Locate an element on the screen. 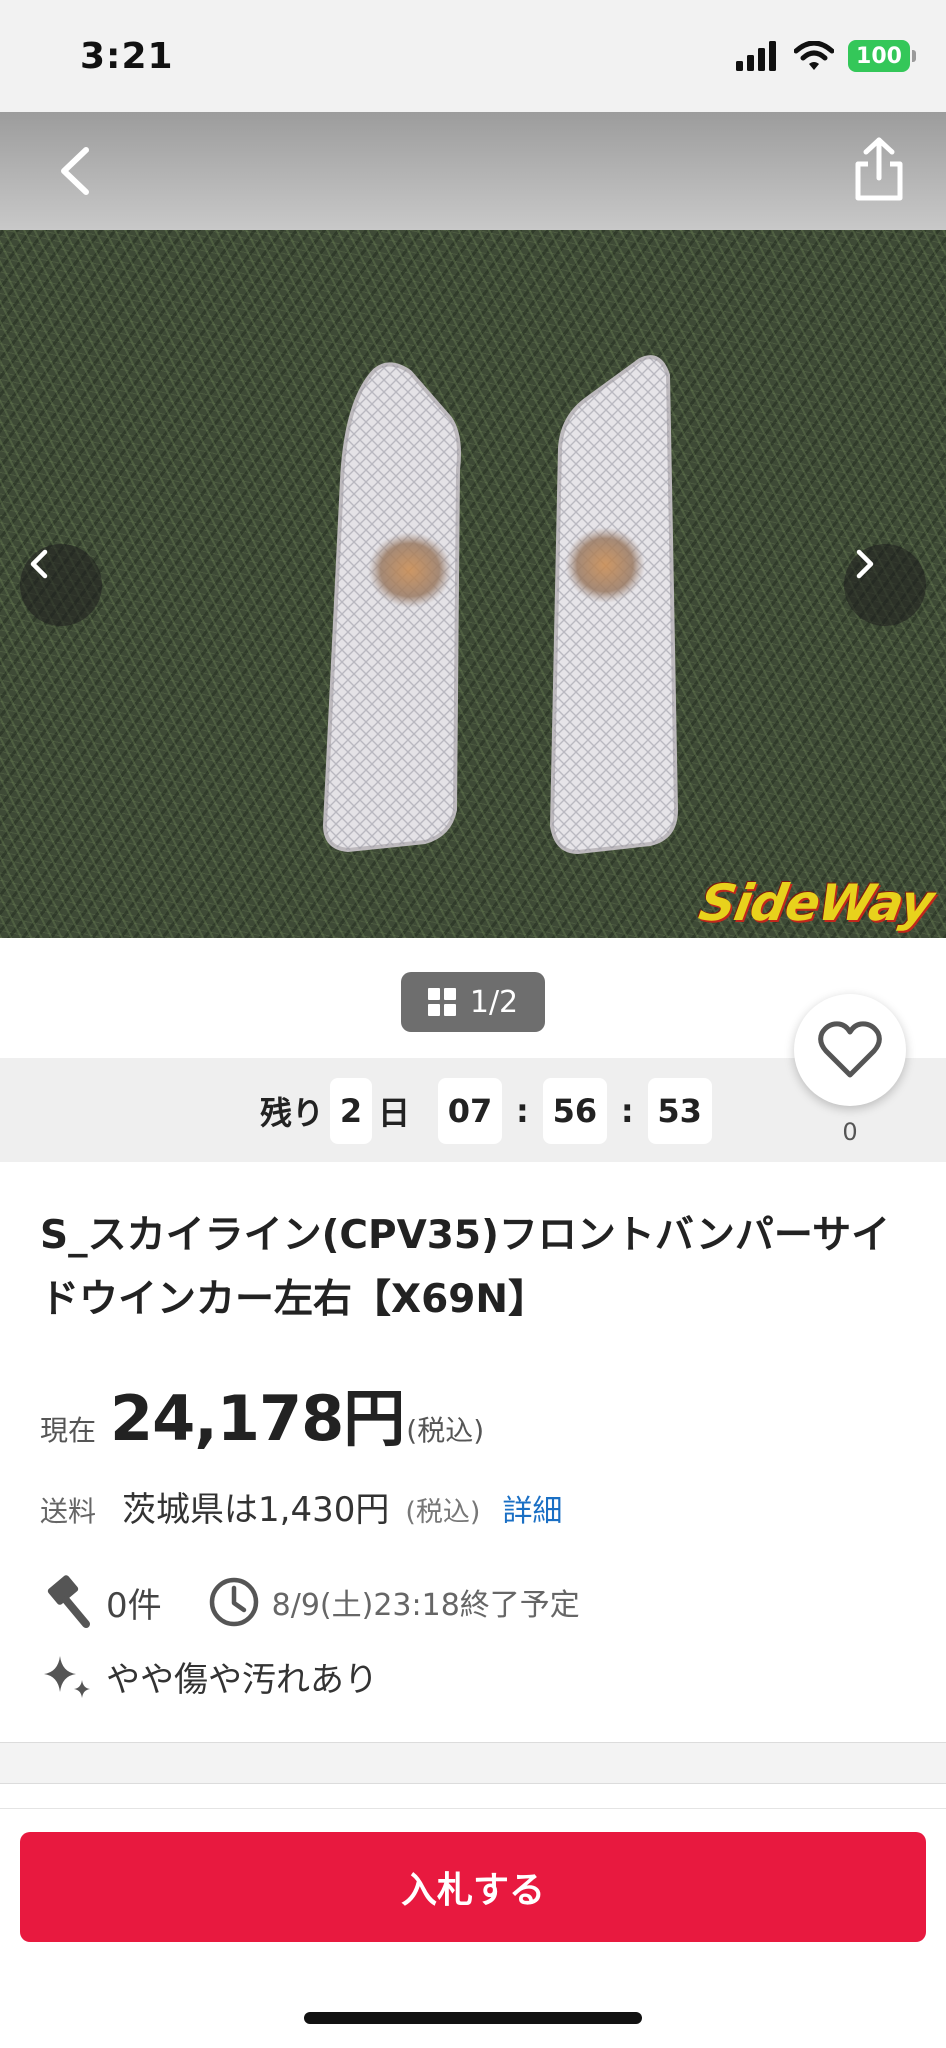 The height and width of the screenshot is (2048, 946). next-image-button is located at coordinates (885, 585).